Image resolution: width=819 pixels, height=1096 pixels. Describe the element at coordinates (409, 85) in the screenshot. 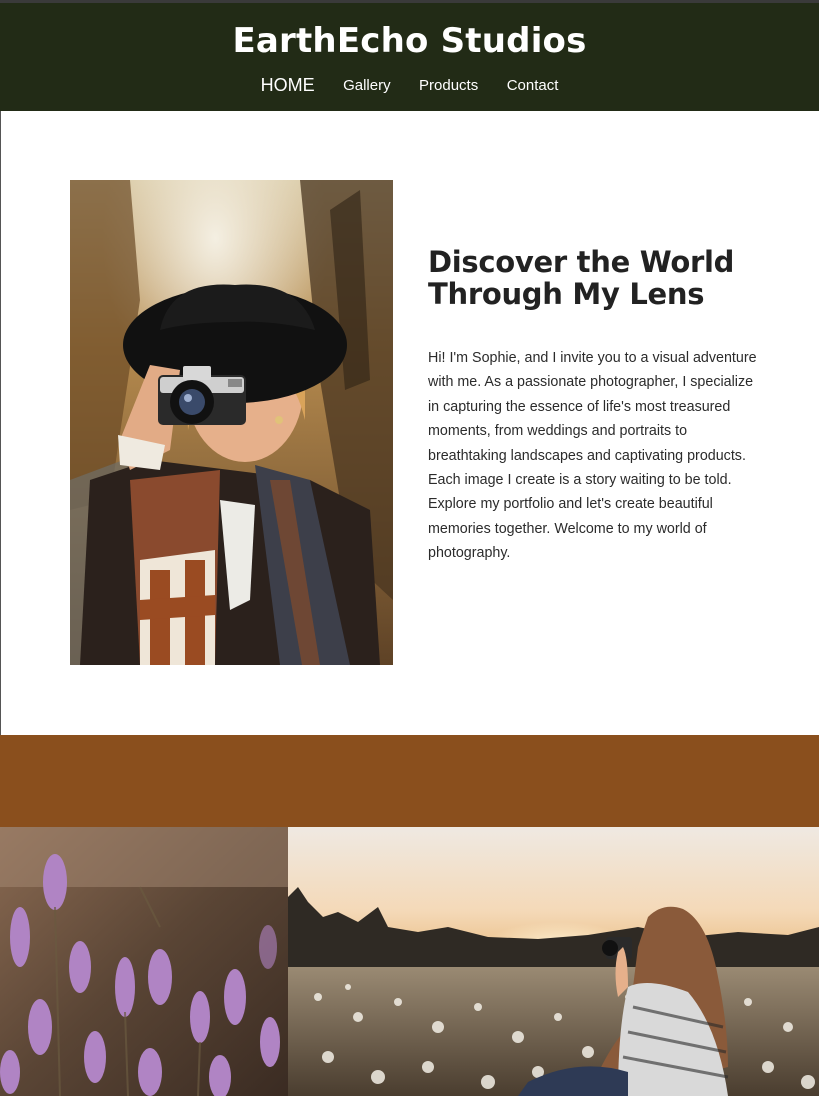

I see `main-nav: HOME Gallery Products Contact` at that location.